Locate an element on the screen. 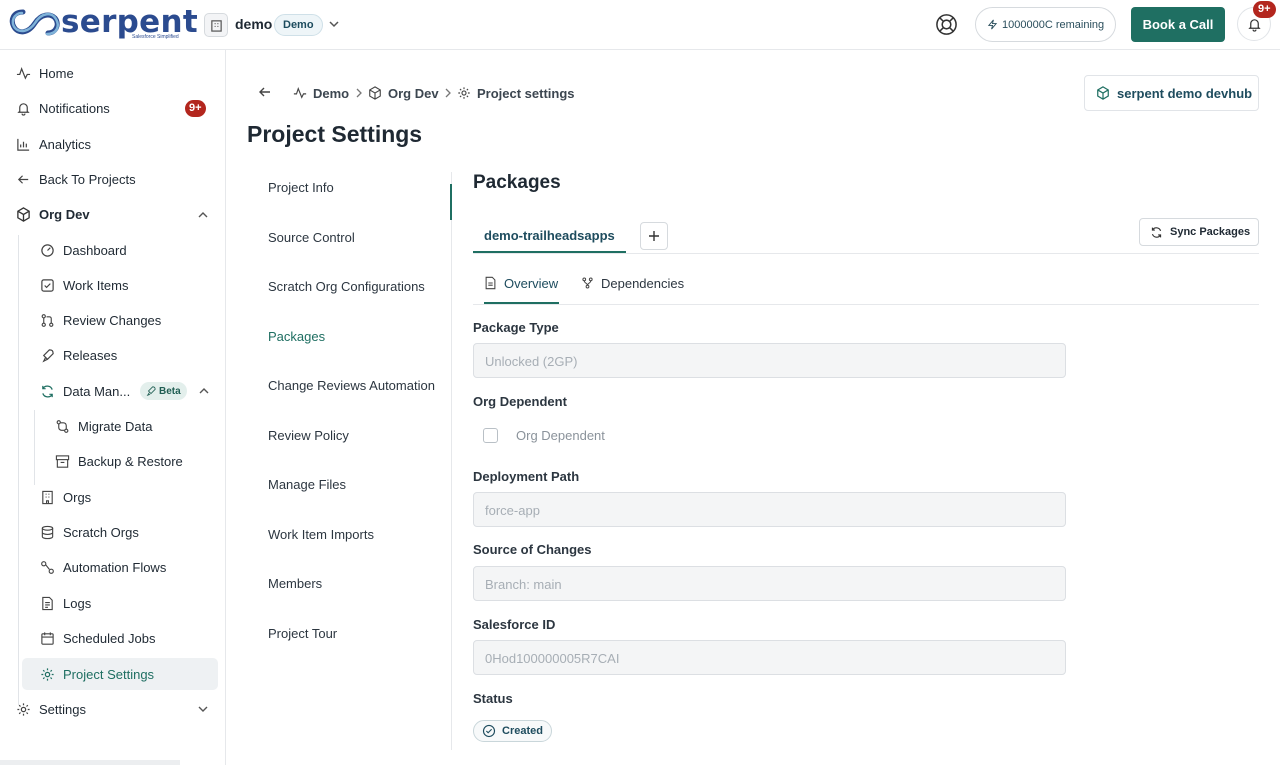 This screenshot has width=1280, height=765. sidebar-item-review-changes: Review Changes is located at coordinates (100, 320).